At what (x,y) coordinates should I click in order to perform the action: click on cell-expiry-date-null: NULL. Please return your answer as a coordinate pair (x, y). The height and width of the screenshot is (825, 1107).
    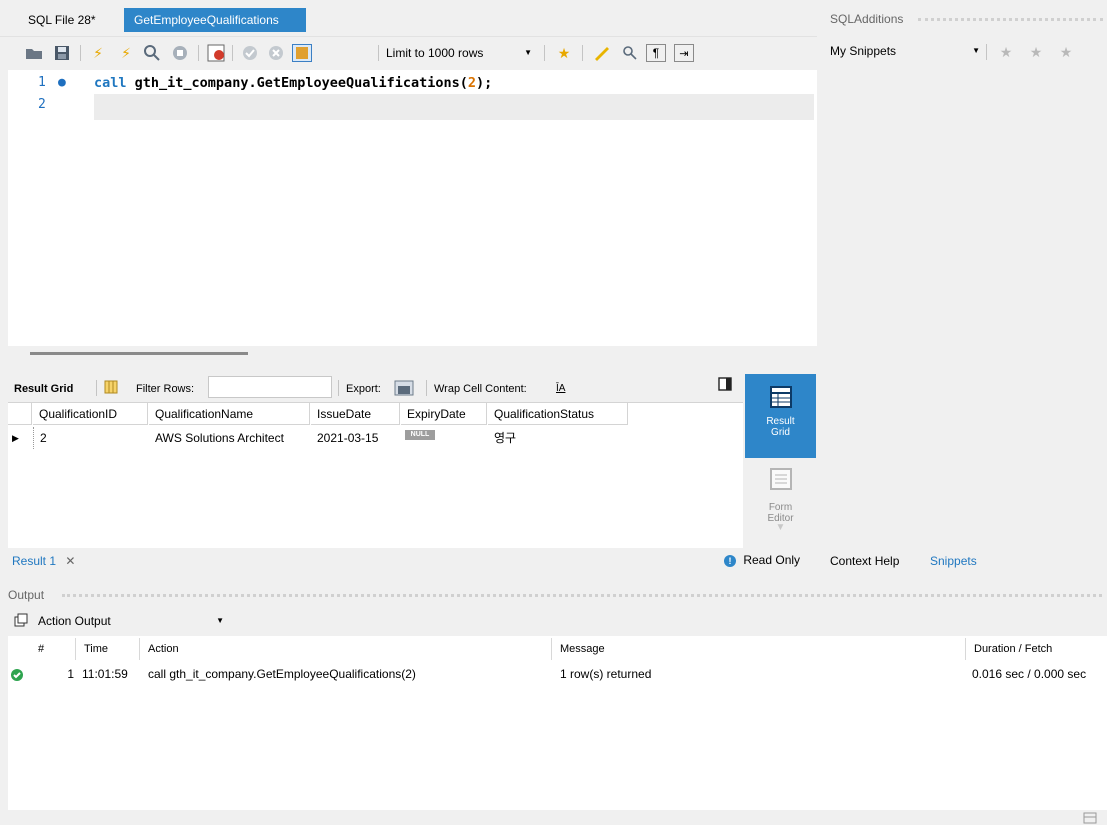
    Looking at the image, I should click on (420, 435).